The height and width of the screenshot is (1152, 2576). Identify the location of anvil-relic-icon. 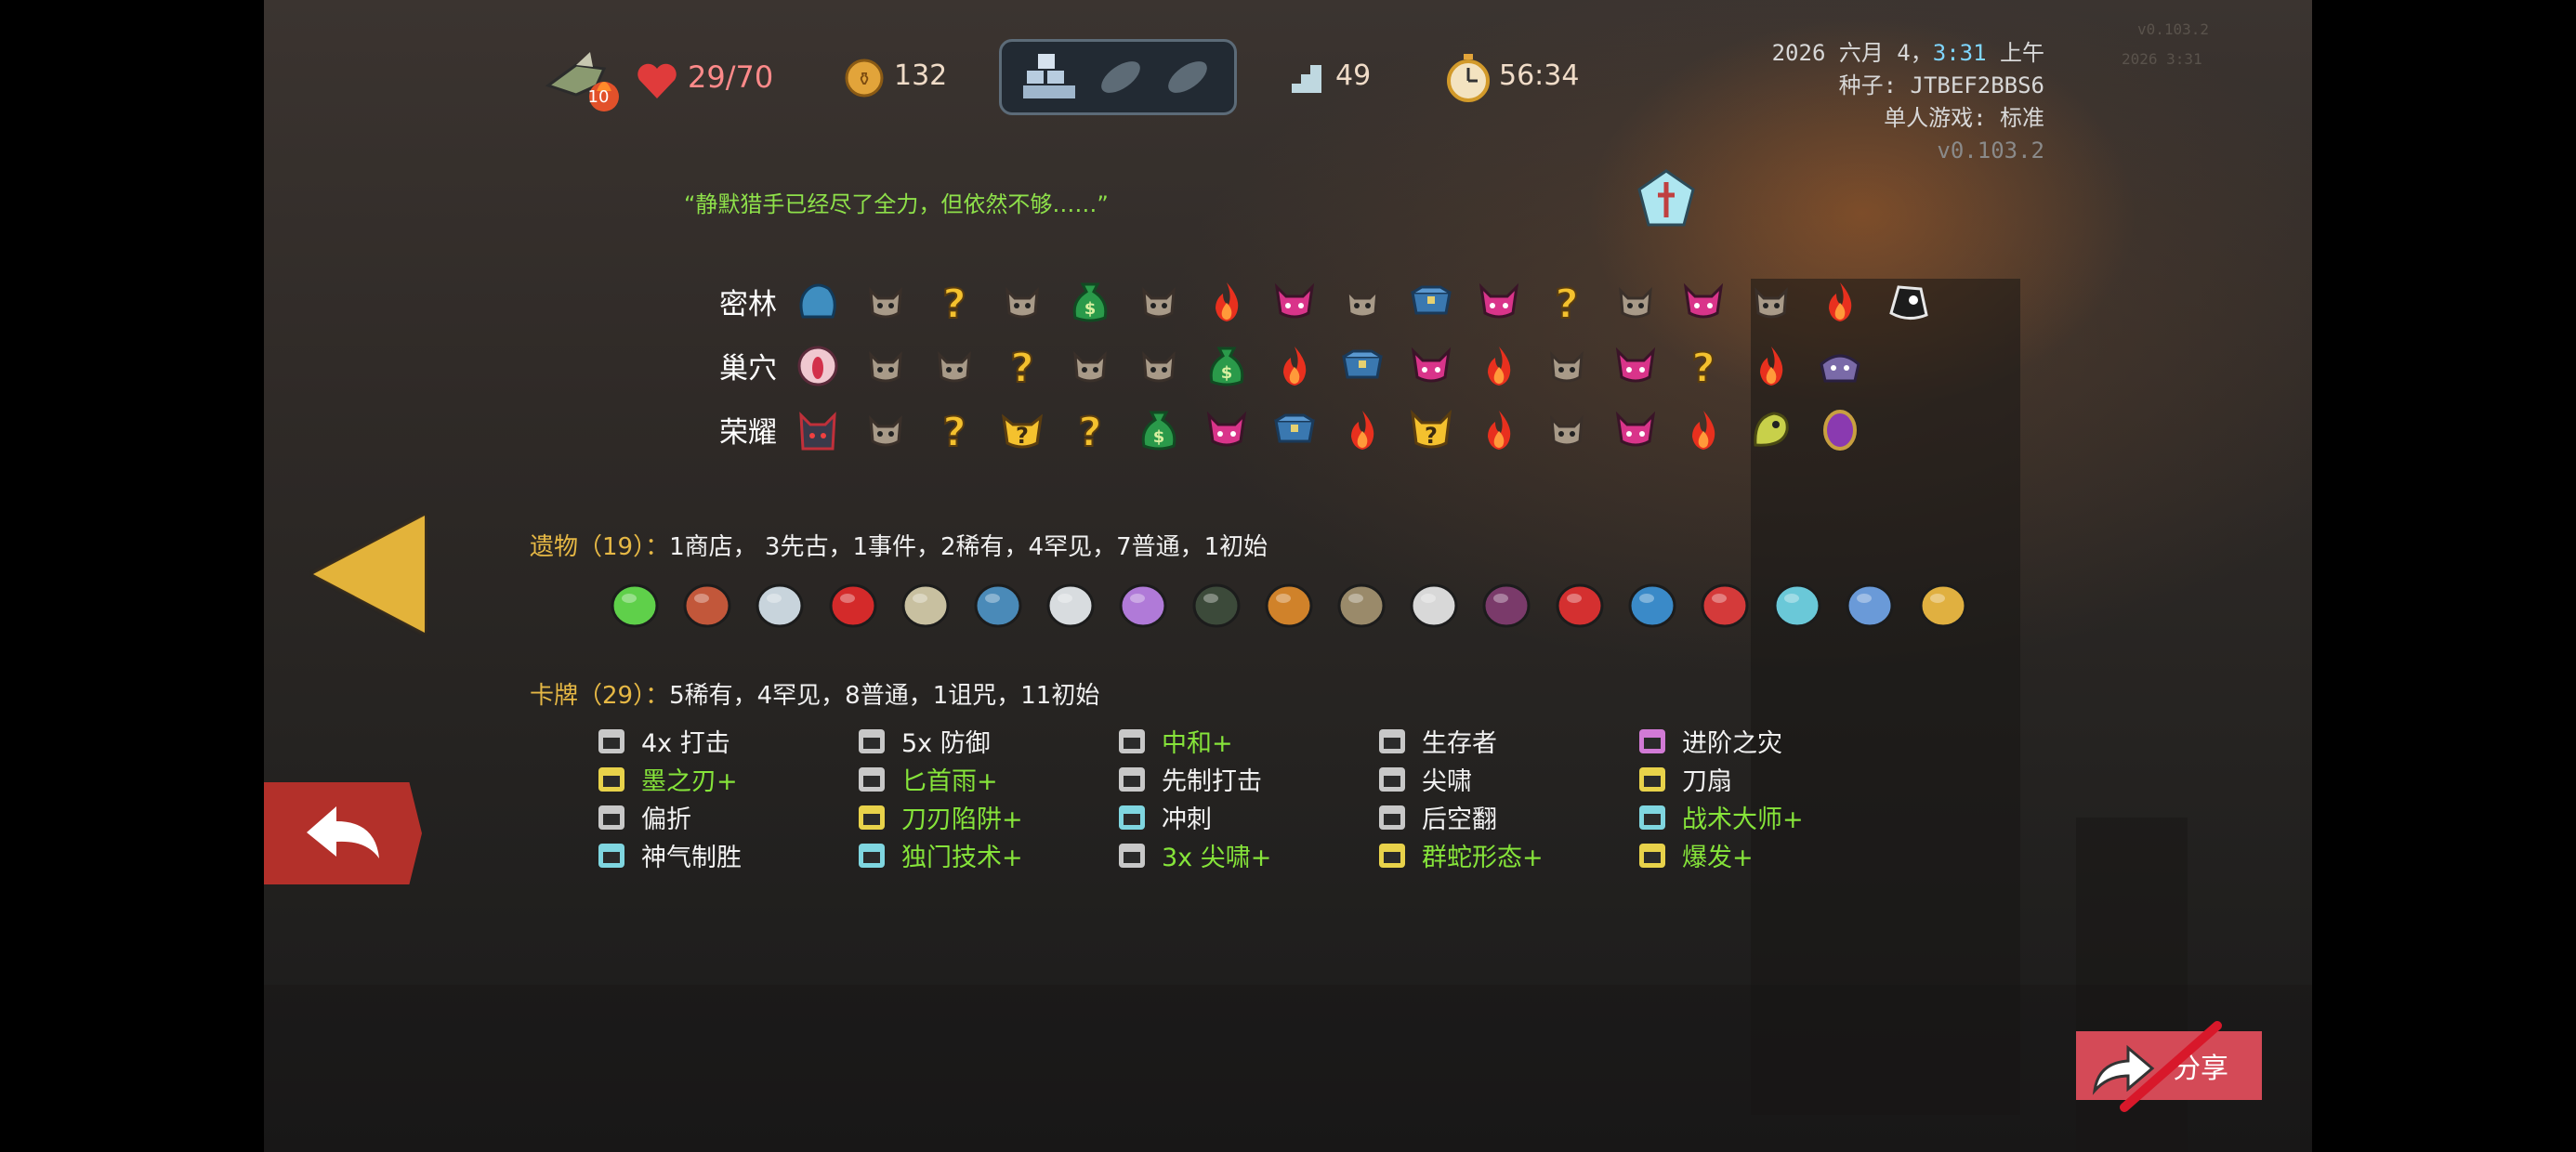
(998, 603).